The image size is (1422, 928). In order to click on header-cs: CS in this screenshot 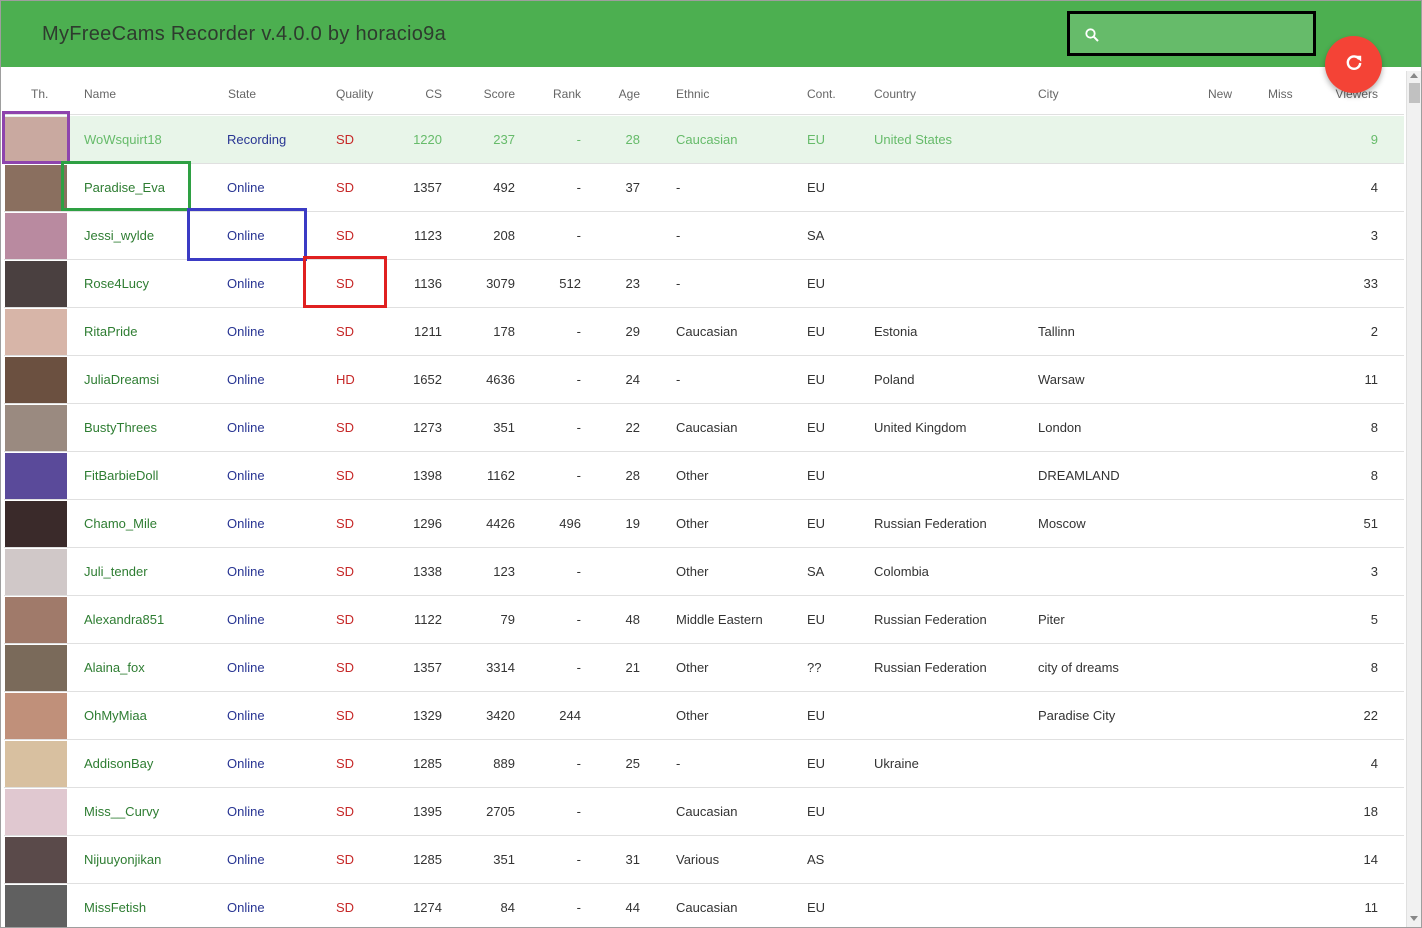, I will do `click(417, 94)`.